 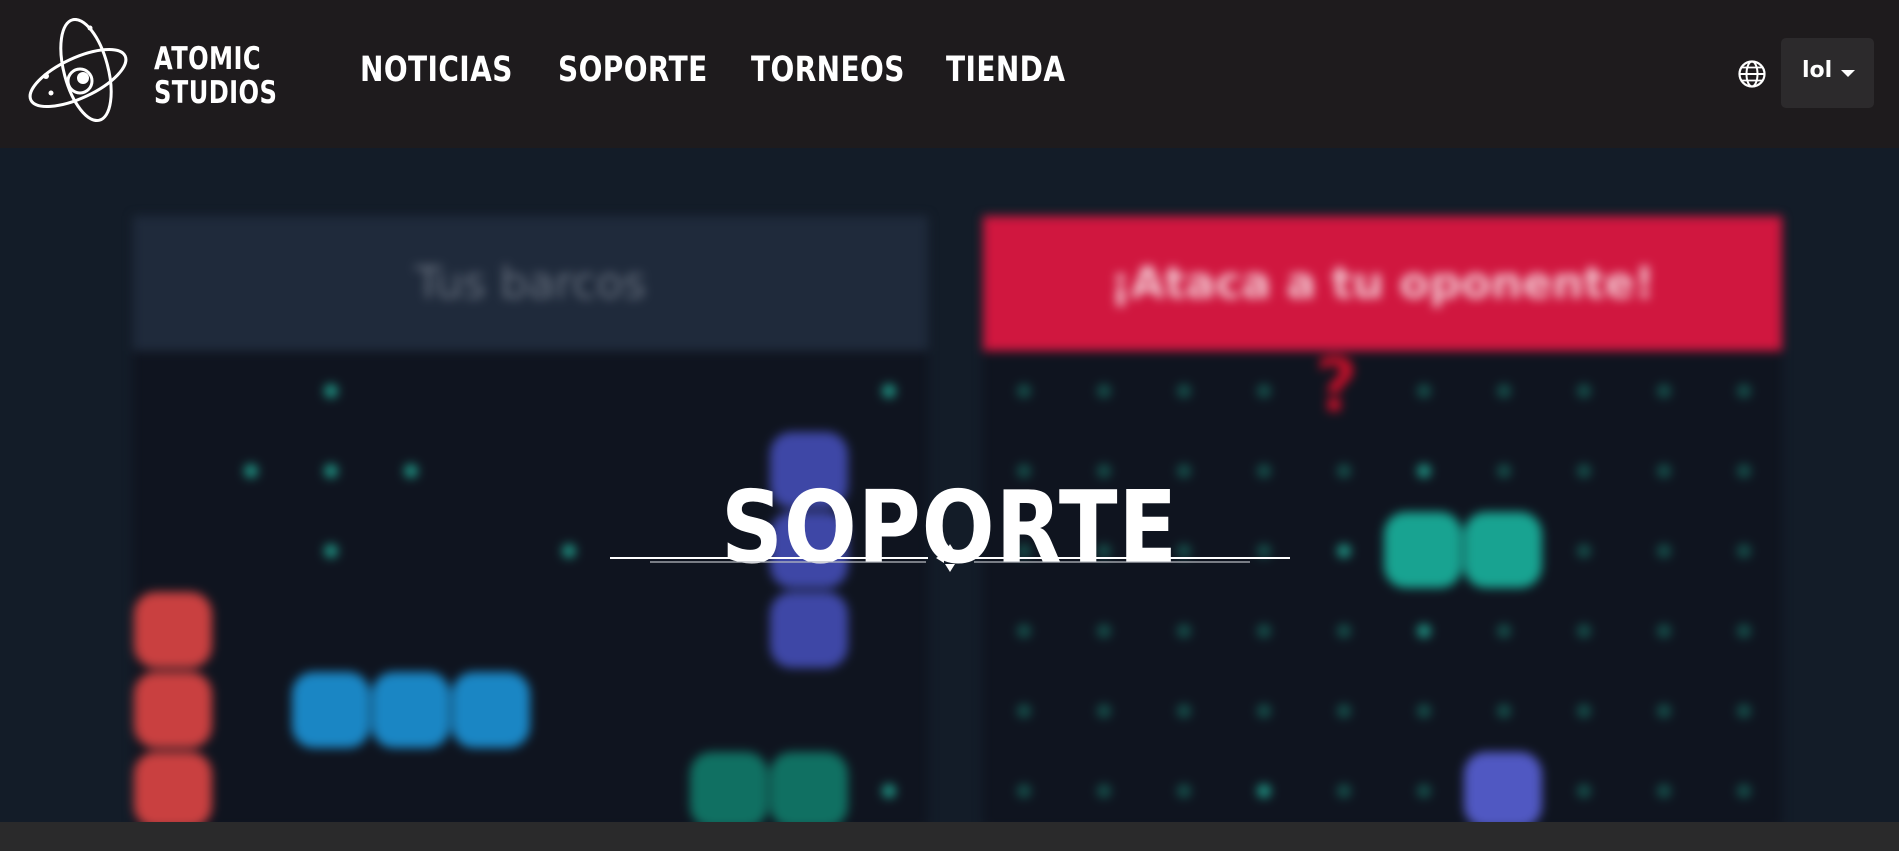 I want to click on brand-name-line1: ATOMIC, so click(x=208, y=59).